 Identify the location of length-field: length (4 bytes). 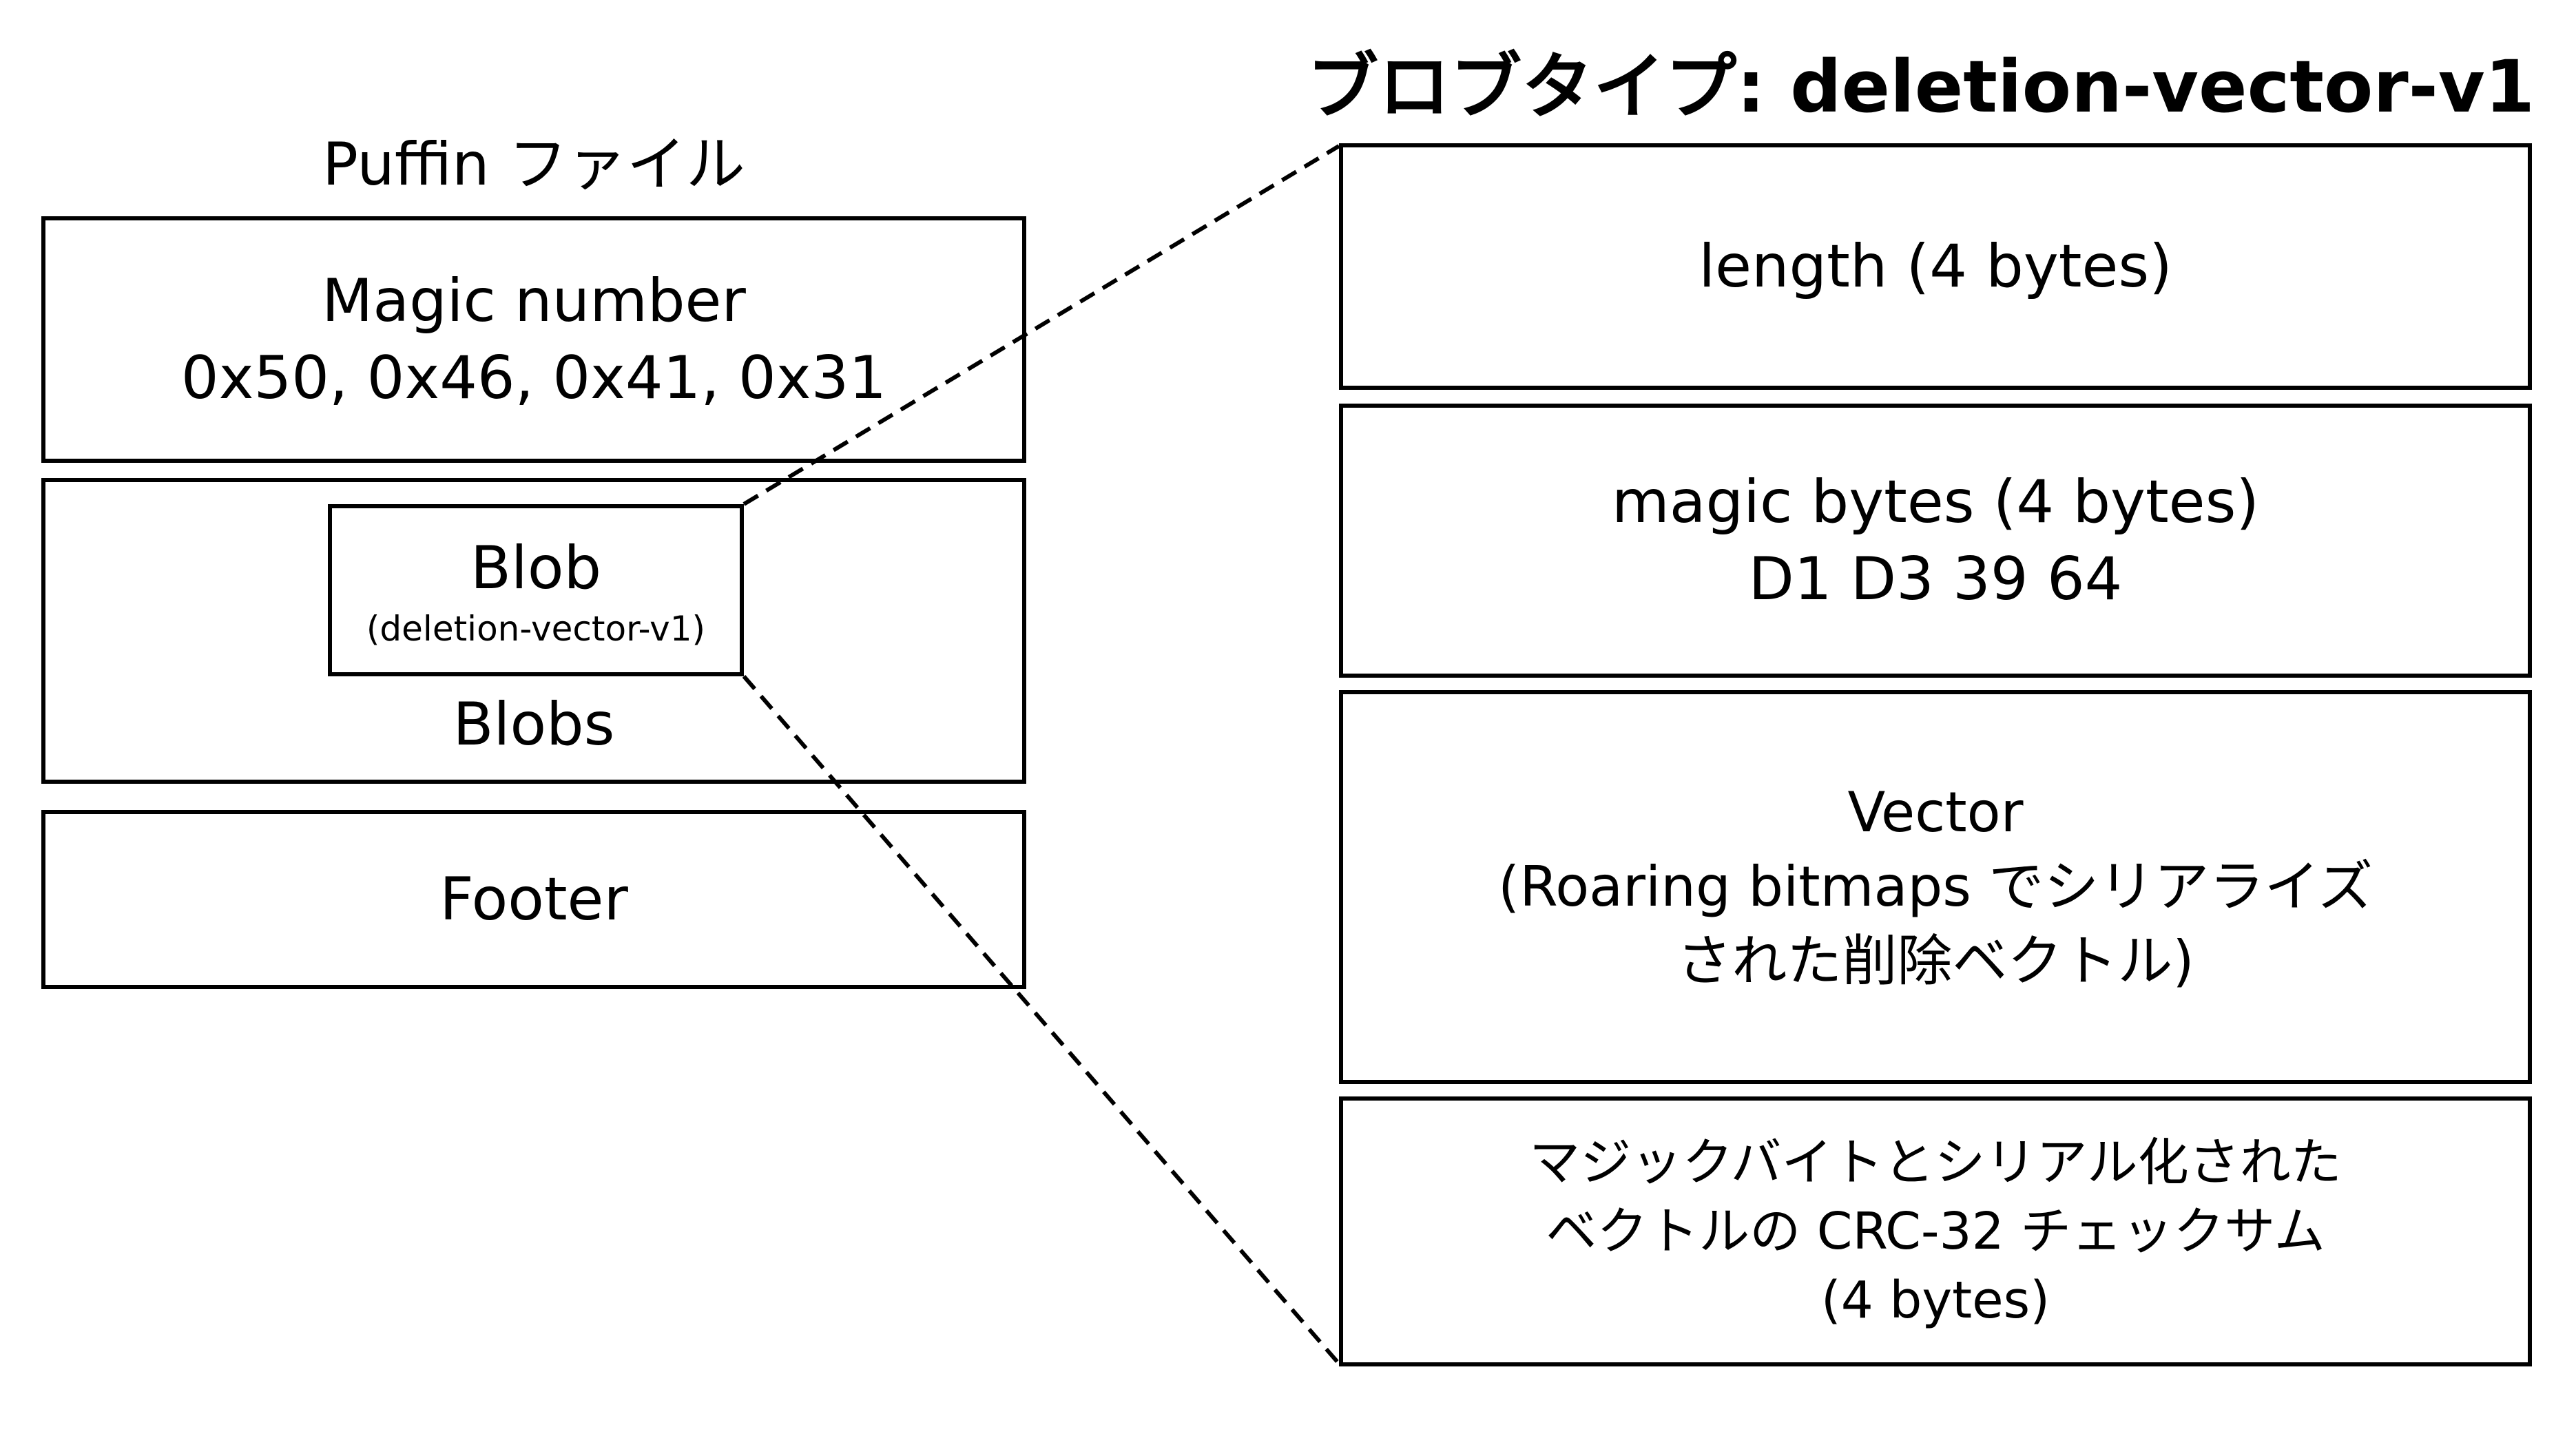
(1935, 266).